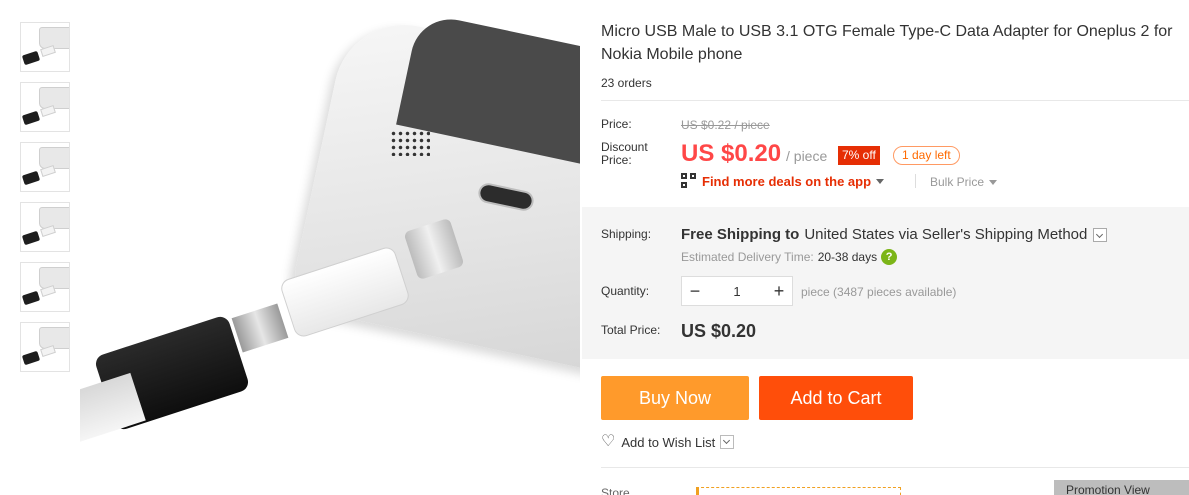 The height and width of the screenshot is (495, 1189). I want to click on qr-code-icon, so click(689, 181).